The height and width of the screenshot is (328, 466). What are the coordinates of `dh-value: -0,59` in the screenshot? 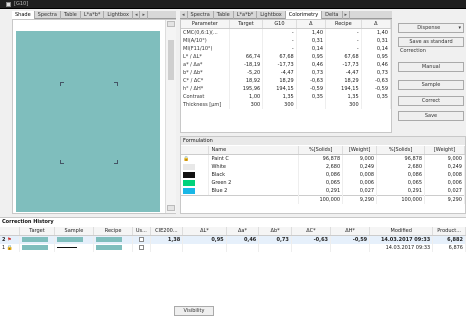 It's located at (350, 239).